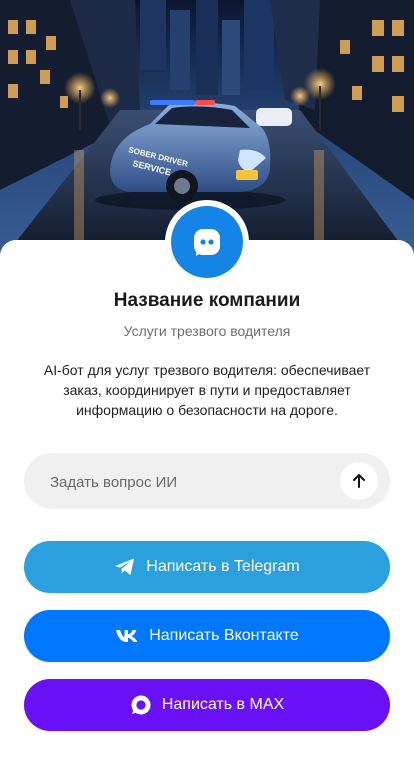 This screenshot has width=414, height=770. What do you see at coordinates (207, 300) in the screenshot?
I see `company-name: Название компании` at bounding box center [207, 300].